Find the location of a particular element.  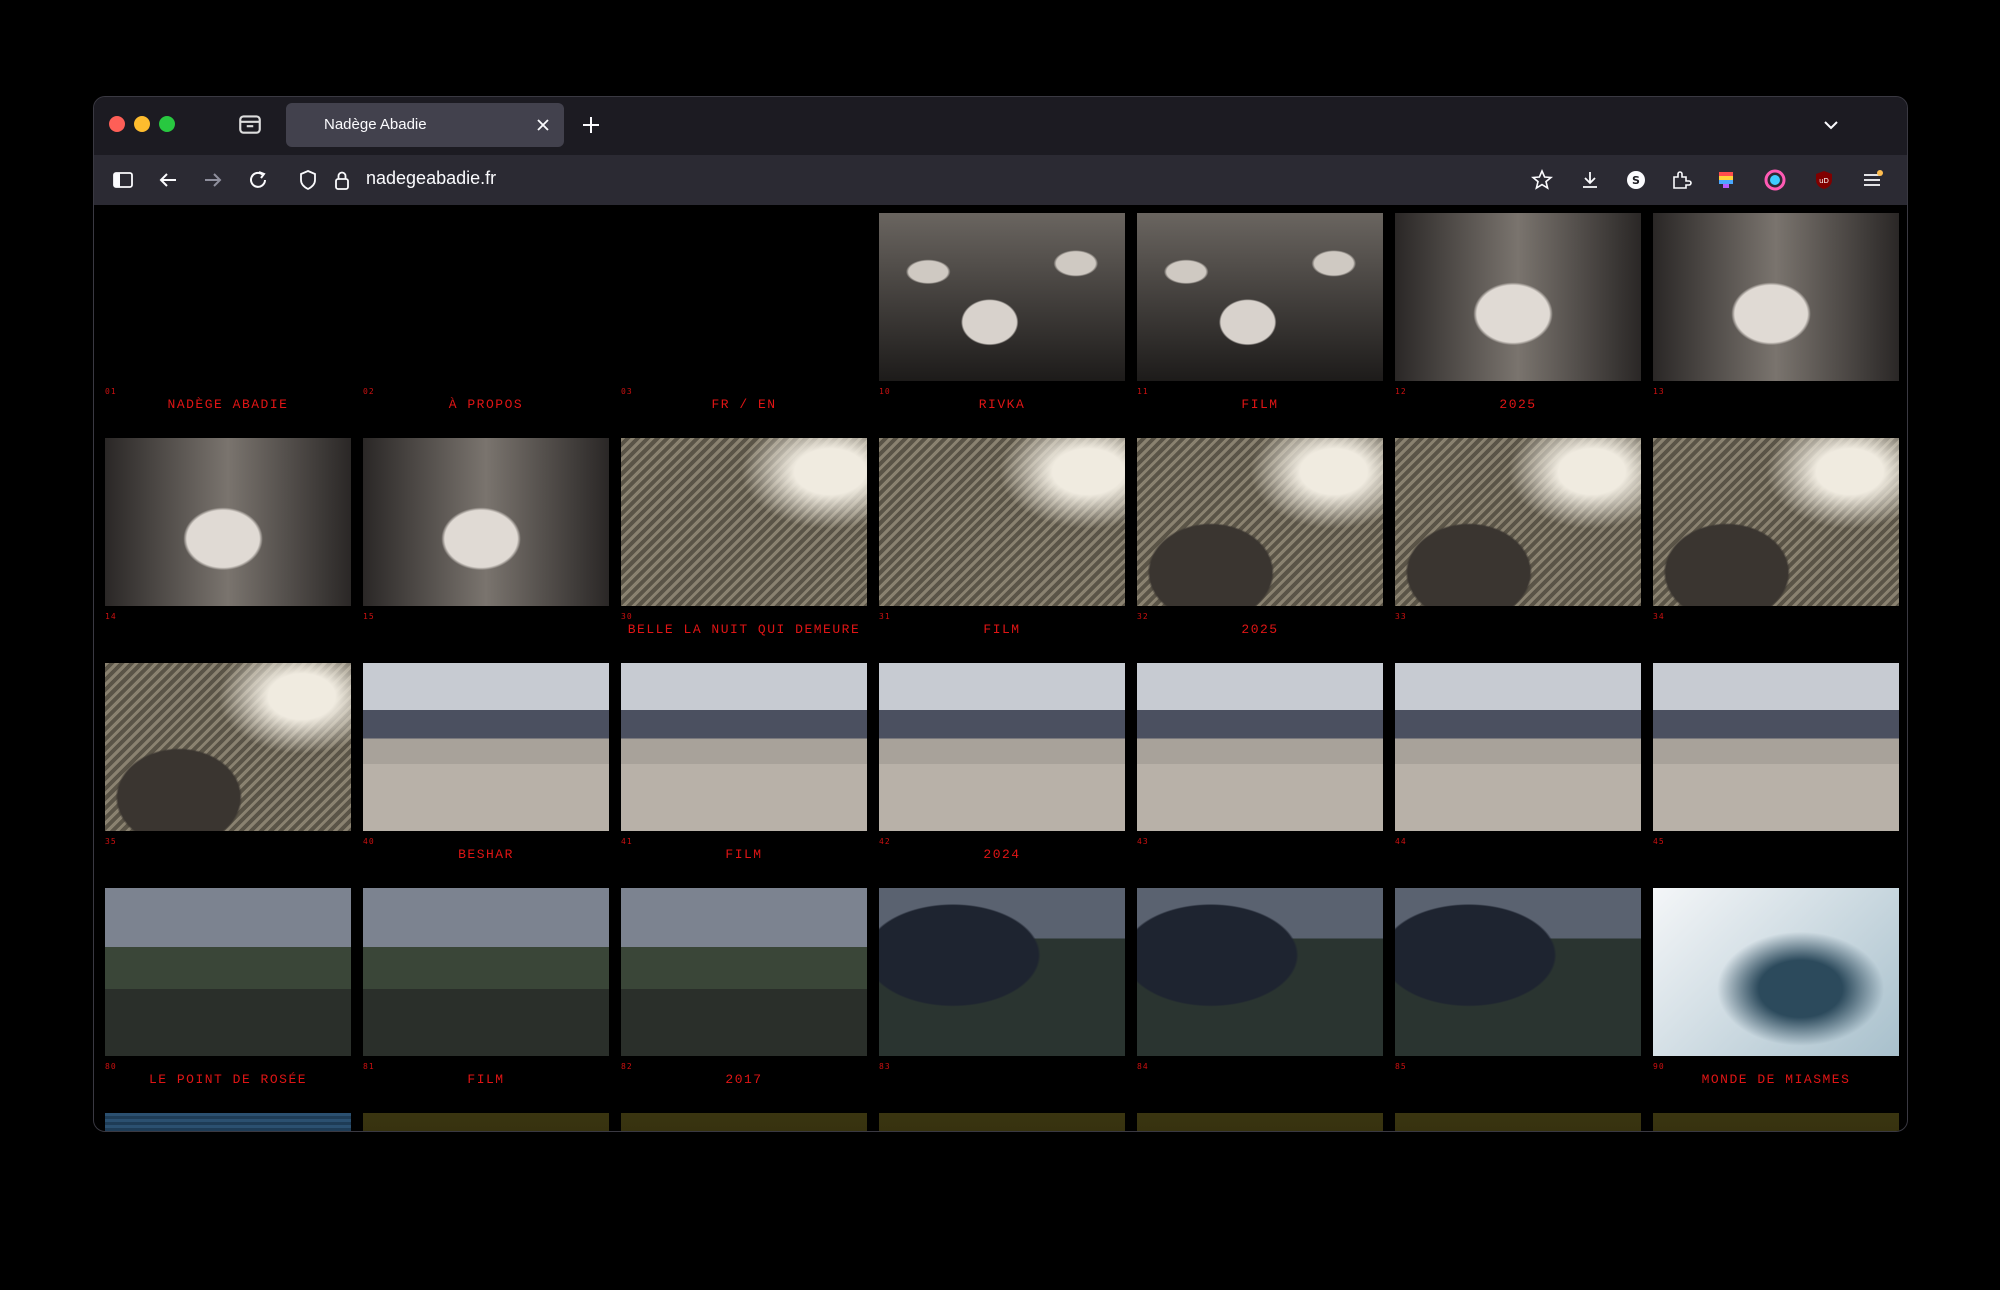

grid-cell: 34 is located at coordinates (1776, 550).